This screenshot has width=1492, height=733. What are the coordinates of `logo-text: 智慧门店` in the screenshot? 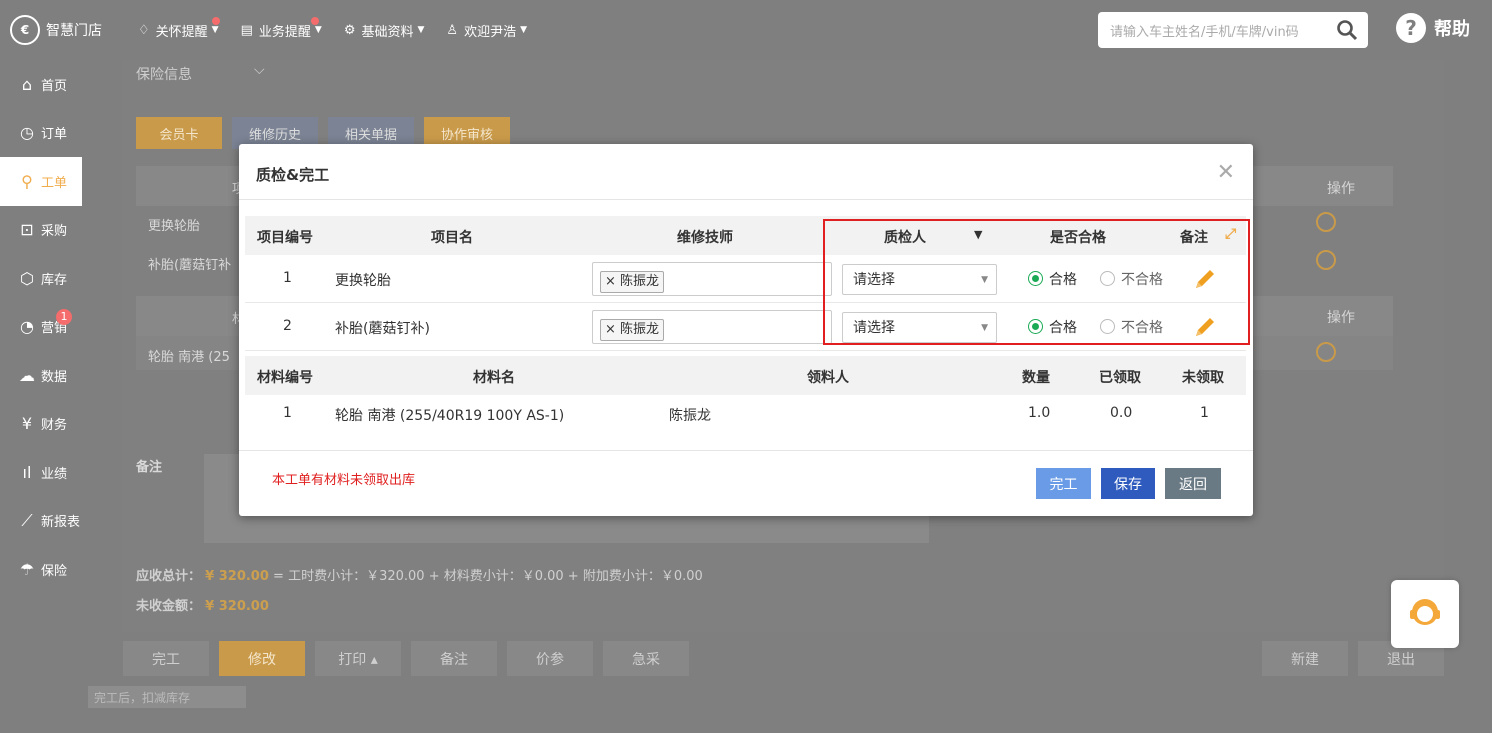 It's located at (74, 31).